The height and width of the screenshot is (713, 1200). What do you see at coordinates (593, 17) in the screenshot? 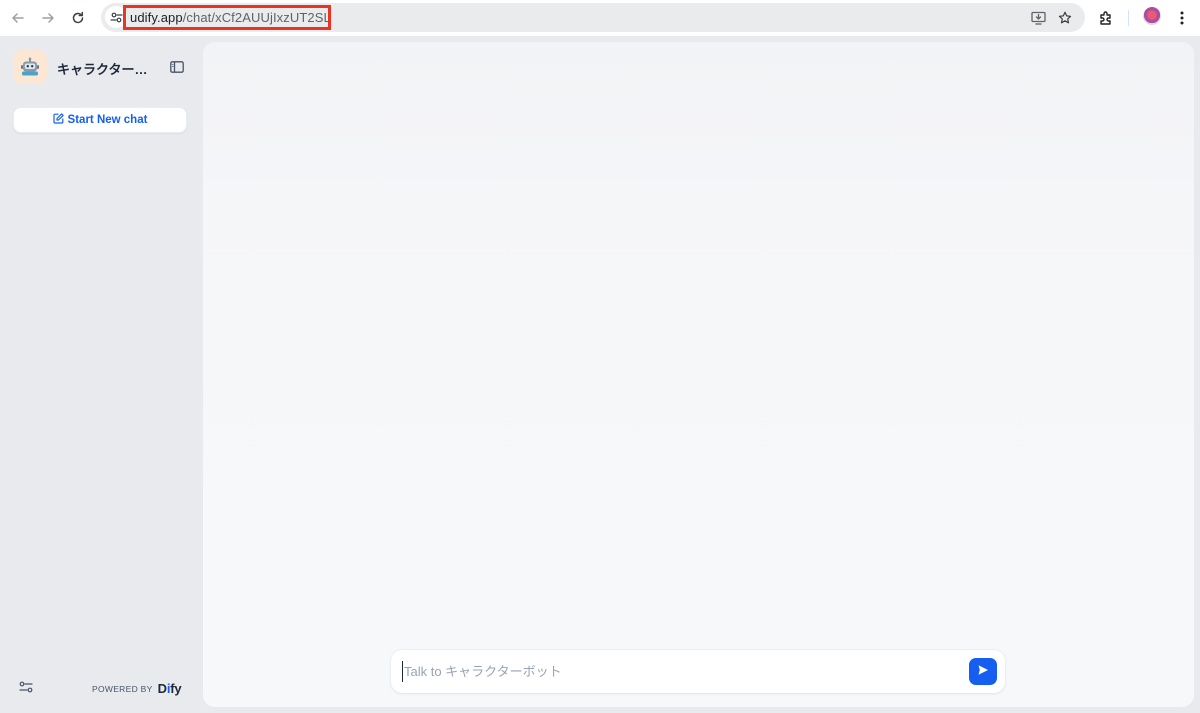
I see `address-bar: udify.app/chat/xCf2AUUjIxzUT2SL` at bounding box center [593, 17].